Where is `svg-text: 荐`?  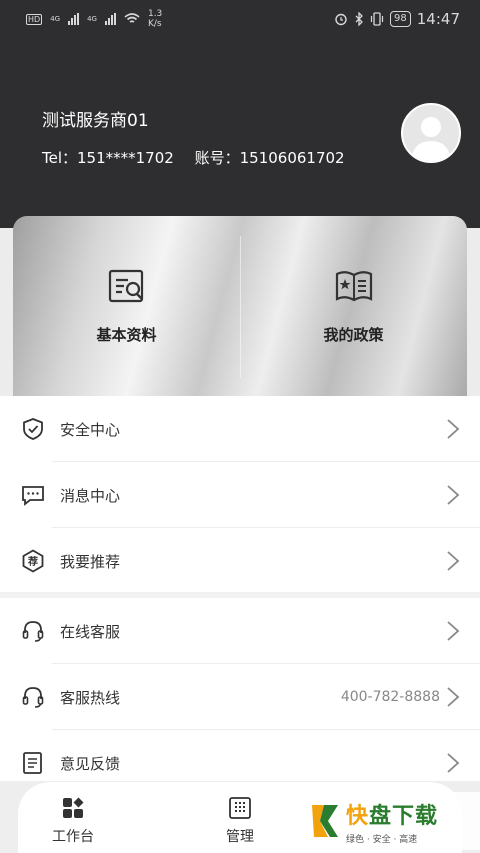
svg-text: 荐 is located at coordinates (32, 561).